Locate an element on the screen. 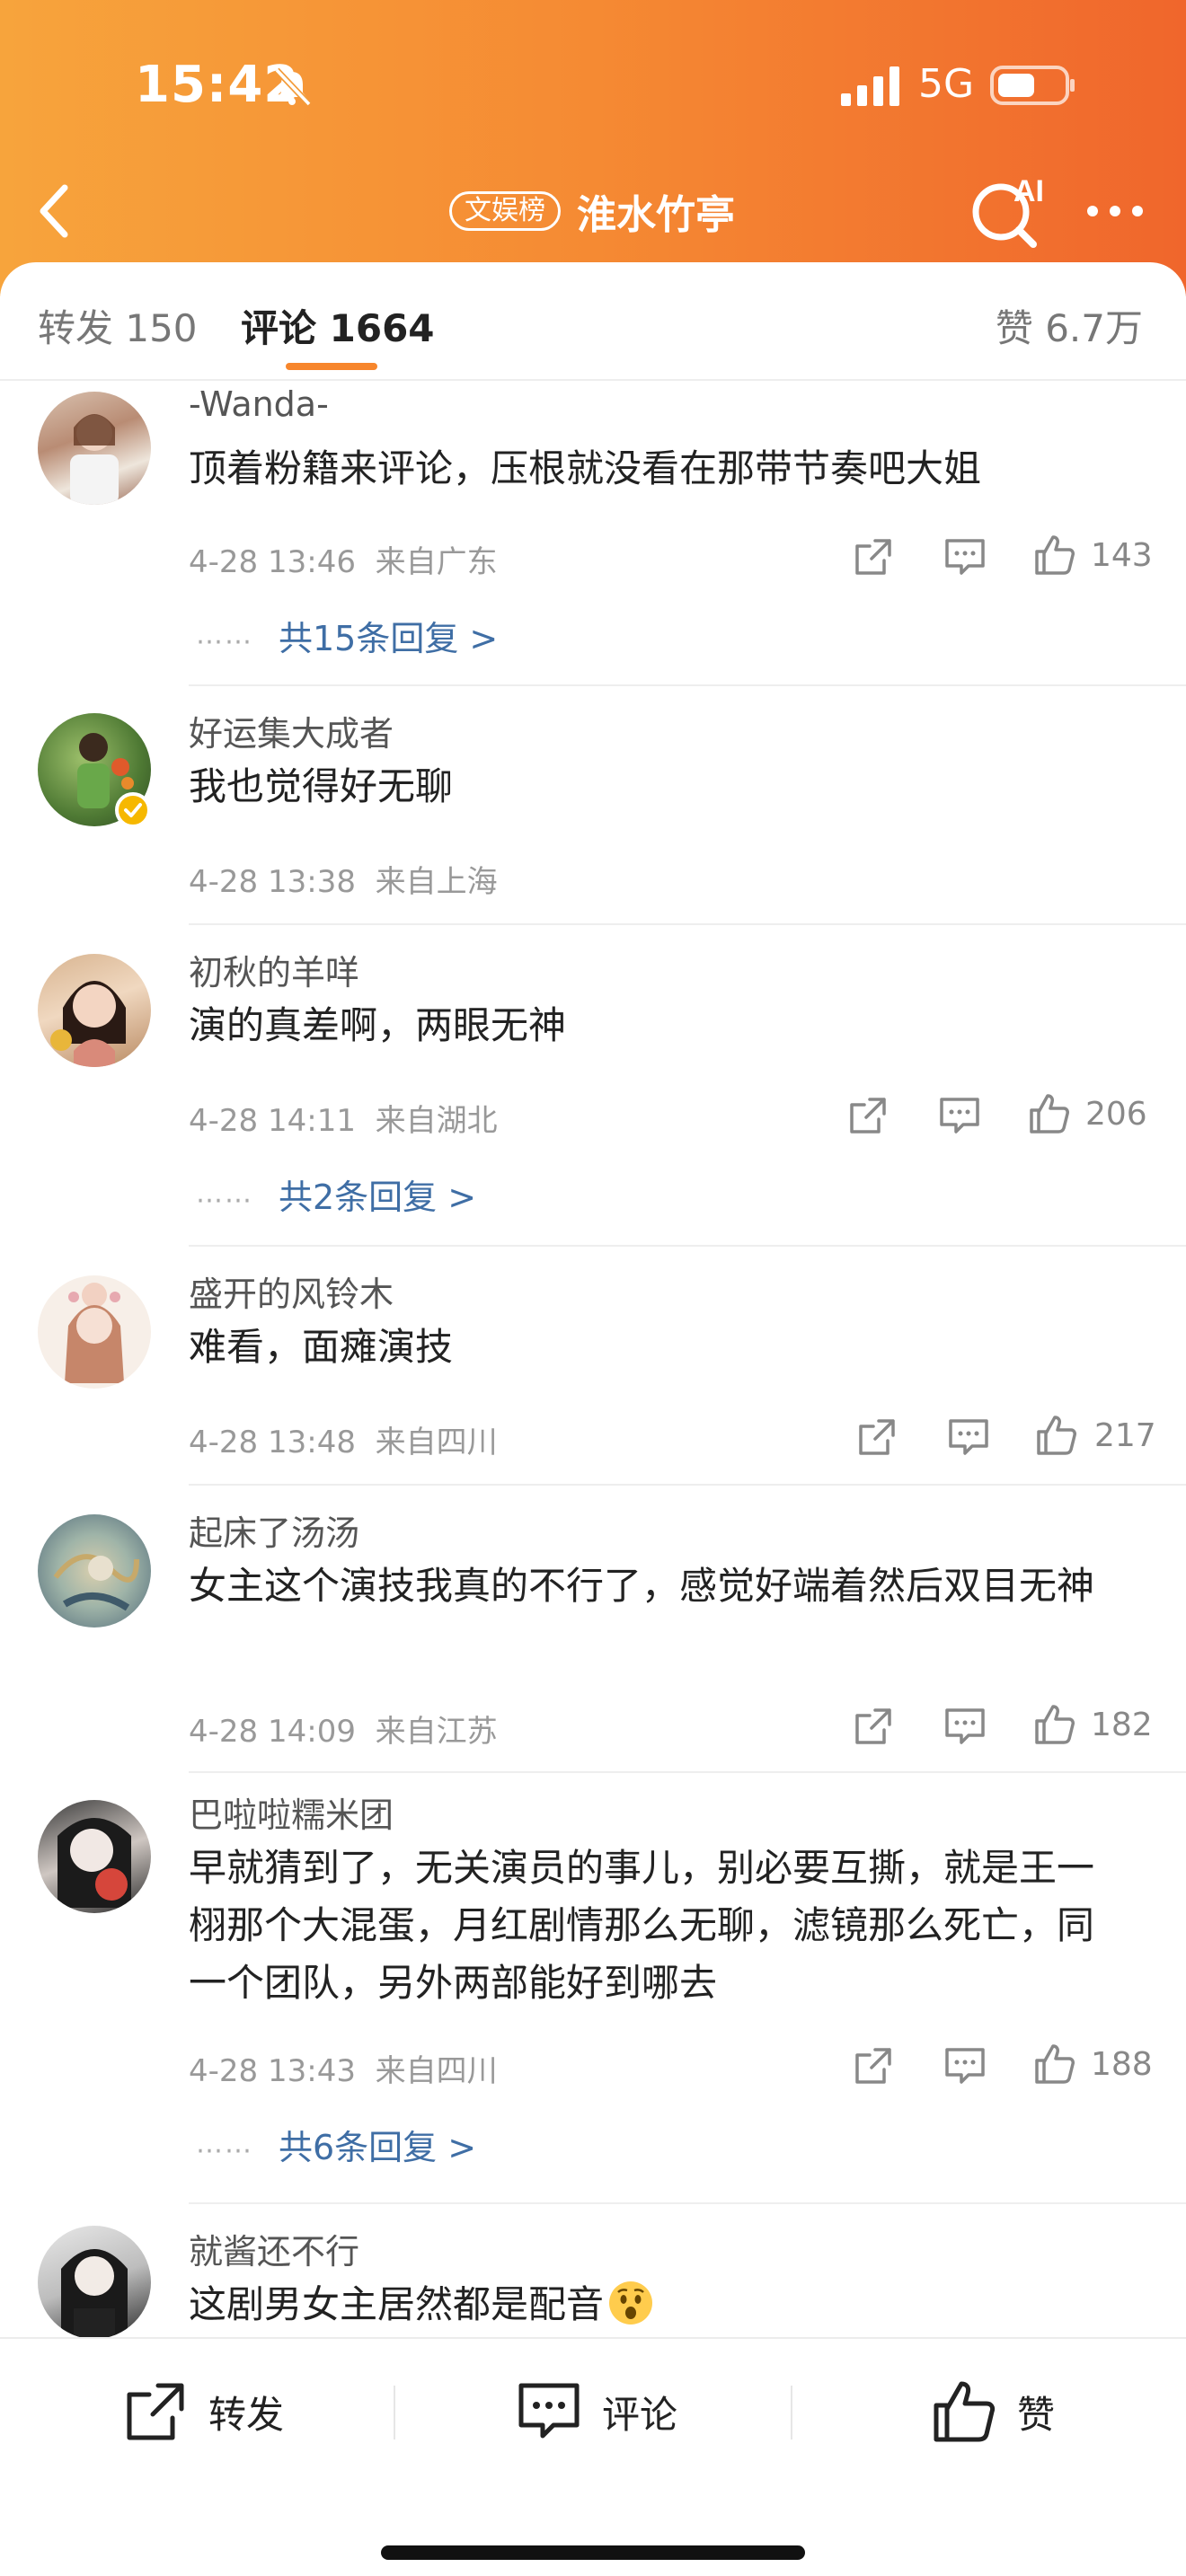 The width and height of the screenshot is (1186, 2576). comment-item: 盛开的风铃木 难看，面瘫演技 4-28 13:48 来自四川 217 is located at coordinates (593, 1366).